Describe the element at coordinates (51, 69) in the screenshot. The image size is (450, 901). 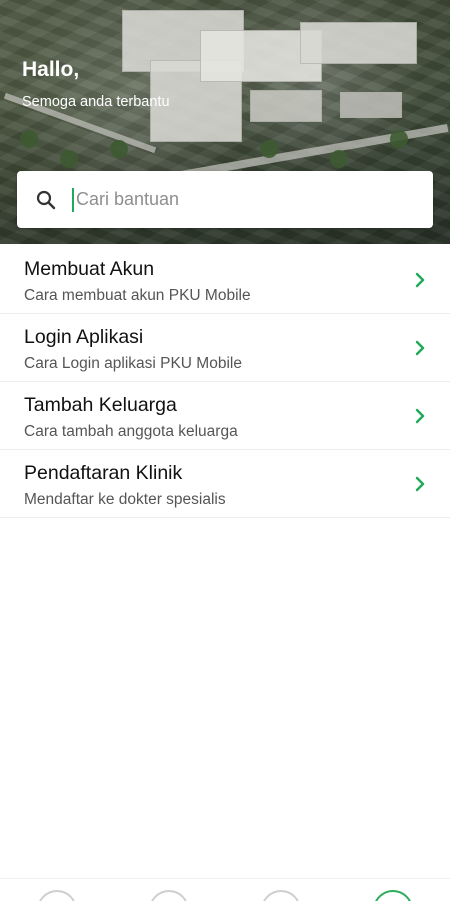
I see `greeting-title: Hallo,` at that location.